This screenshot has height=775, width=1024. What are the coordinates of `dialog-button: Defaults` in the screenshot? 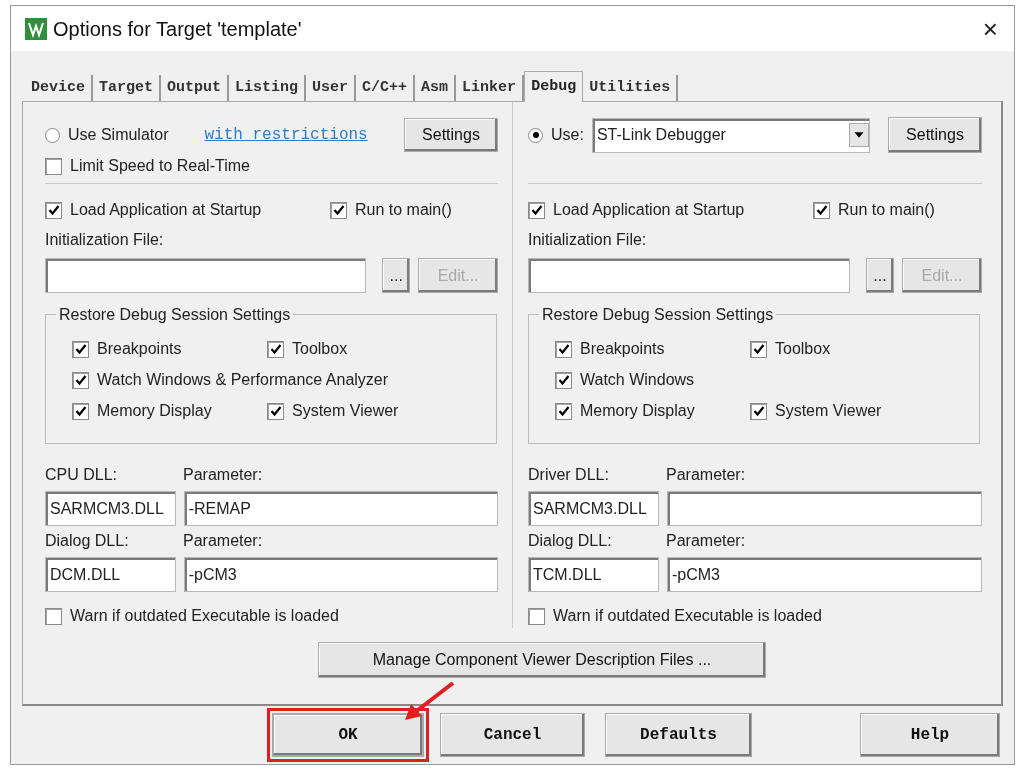 It's located at (678, 735).